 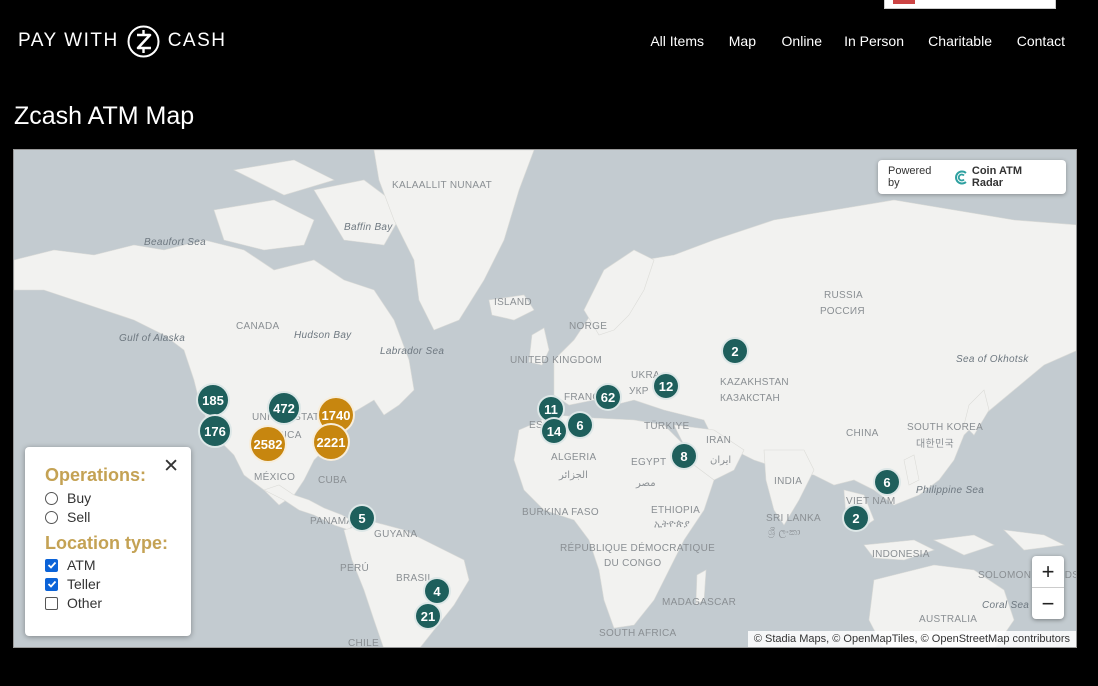 I want to click on language-selector, so click(x=970, y=4).